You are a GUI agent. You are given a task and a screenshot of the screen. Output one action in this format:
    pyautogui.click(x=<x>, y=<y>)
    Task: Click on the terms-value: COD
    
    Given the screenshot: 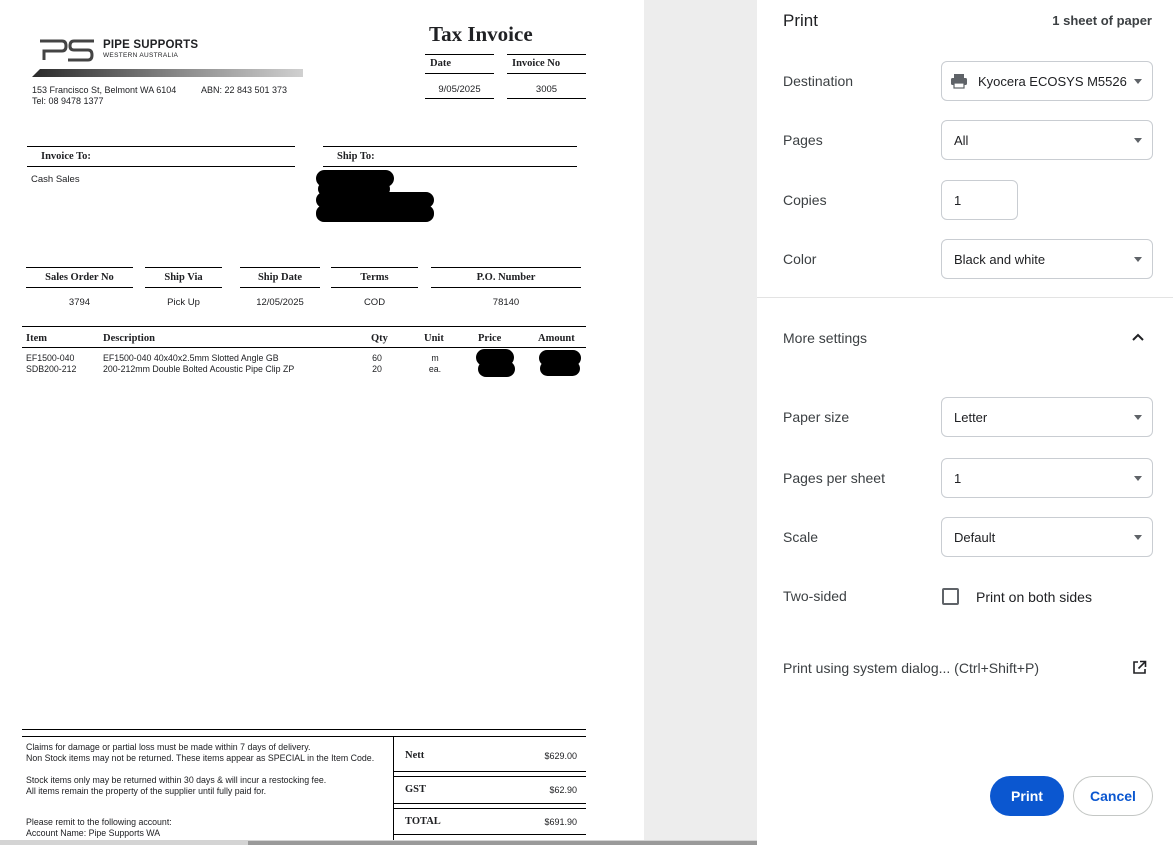 What is the action you would take?
    pyautogui.click(x=374, y=302)
    